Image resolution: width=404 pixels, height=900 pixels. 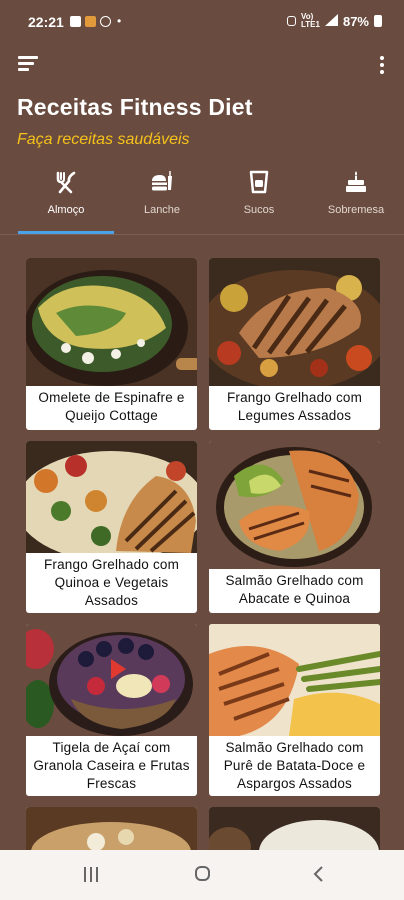 What do you see at coordinates (119, 21) in the screenshot?
I see `more-notifications-icon: •` at bounding box center [119, 21].